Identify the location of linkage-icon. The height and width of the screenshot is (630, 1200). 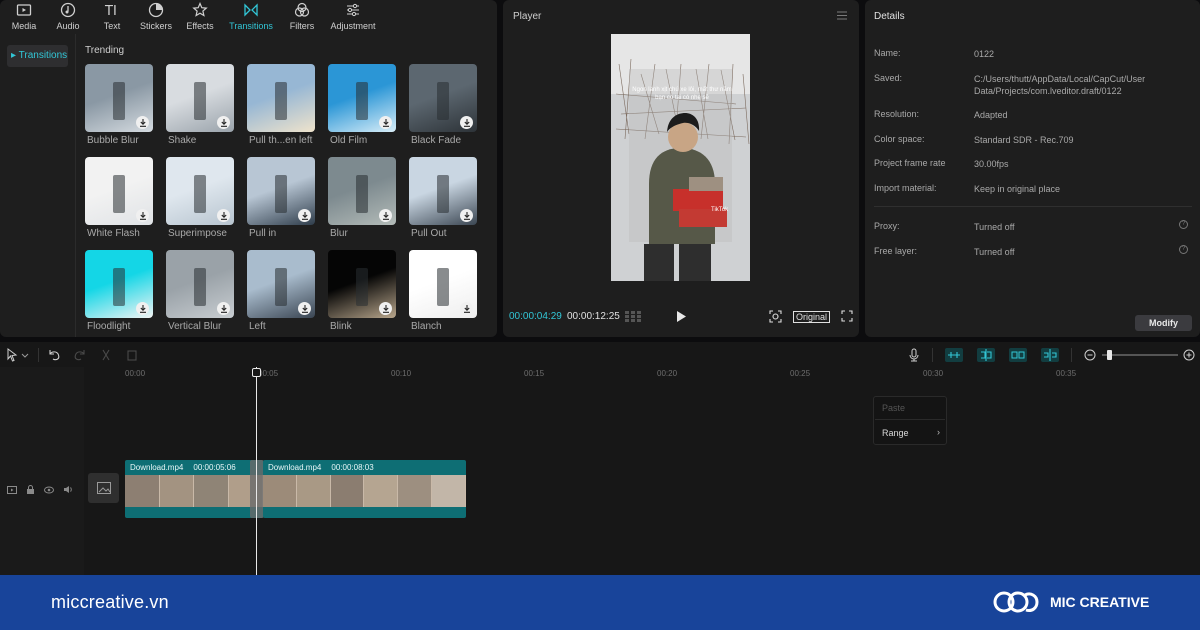
(1018, 354).